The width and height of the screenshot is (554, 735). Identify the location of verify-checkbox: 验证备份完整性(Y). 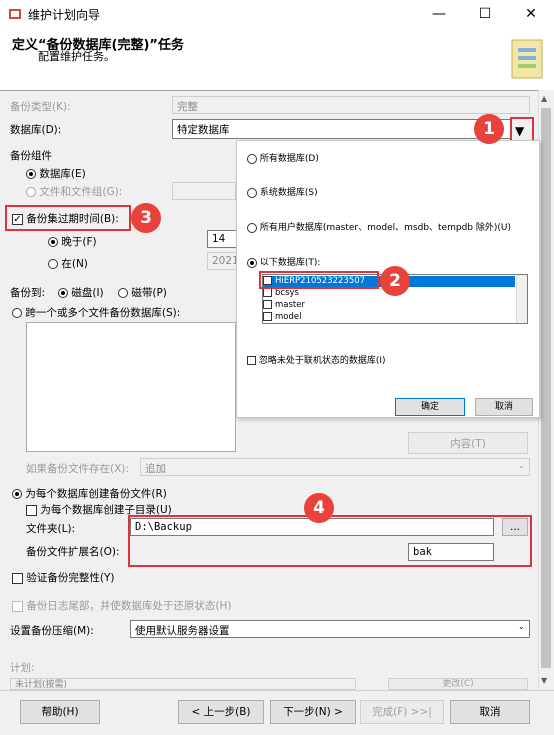
(63, 577).